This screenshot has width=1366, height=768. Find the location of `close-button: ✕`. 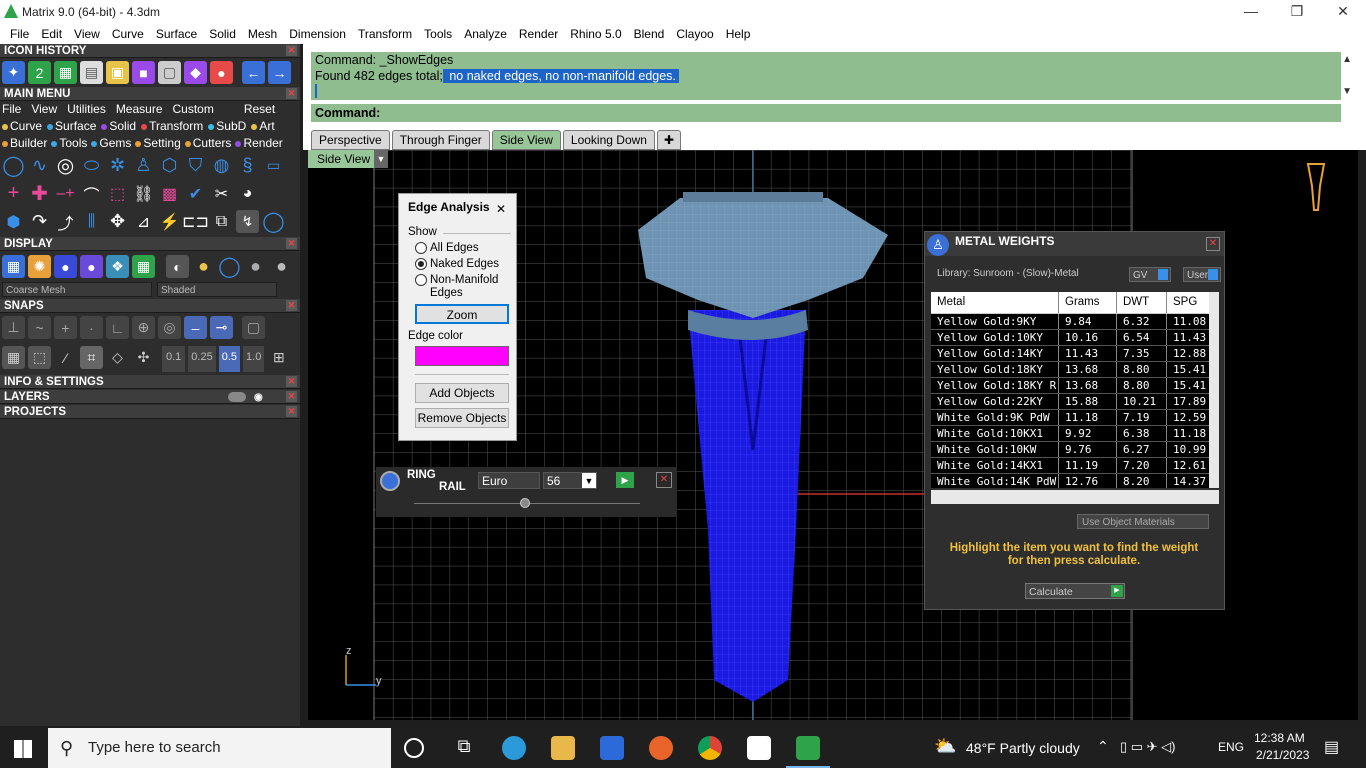

close-button: ✕ is located at coordinates (1343, 11).